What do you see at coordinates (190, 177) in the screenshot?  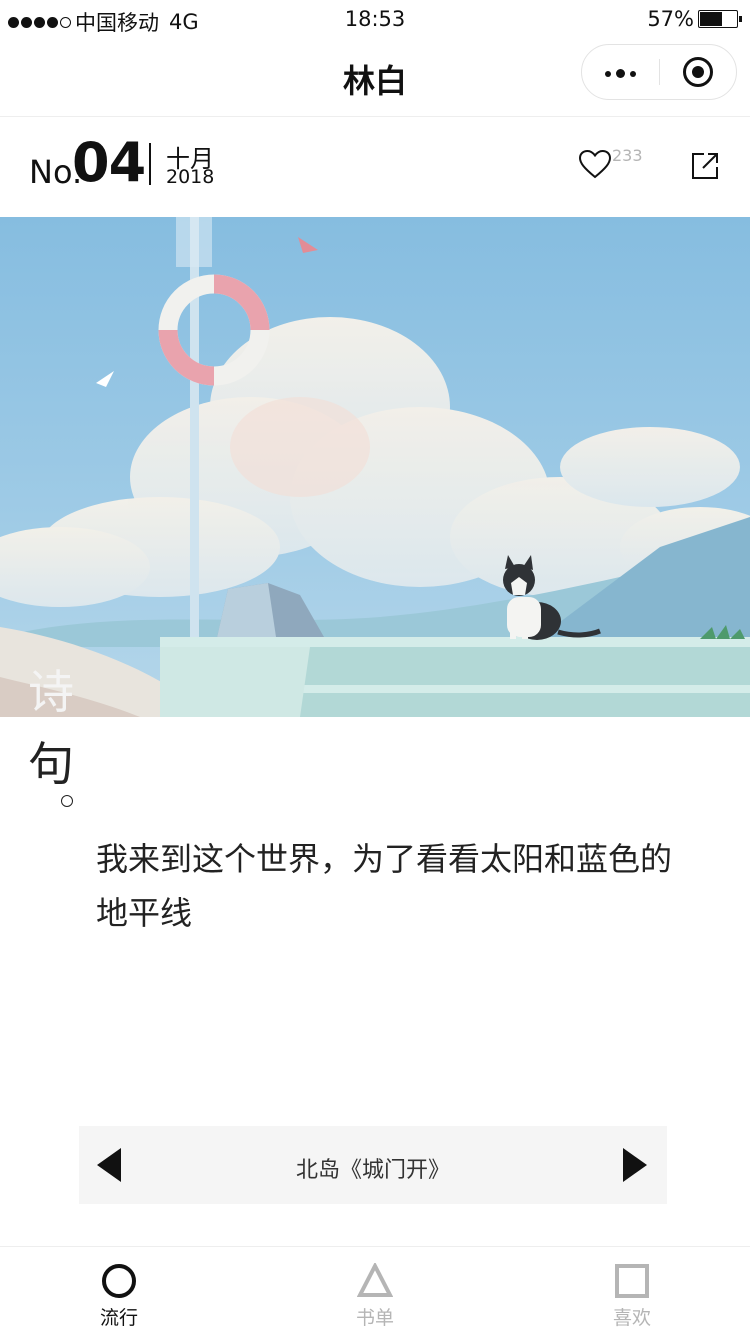 I see `issue-year: 2018` at bounding box center [190, 177].